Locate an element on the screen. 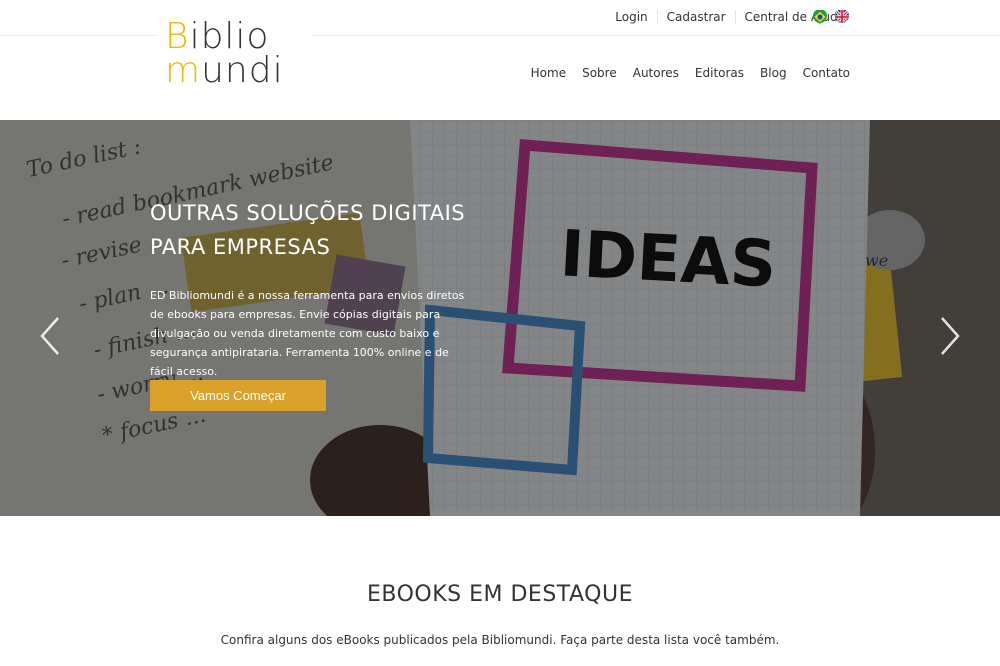 Image resolution: width=1000 pixels, height=666 pixels. logo-wordmark: Biblio mundi is located at coordinates (224, 53).